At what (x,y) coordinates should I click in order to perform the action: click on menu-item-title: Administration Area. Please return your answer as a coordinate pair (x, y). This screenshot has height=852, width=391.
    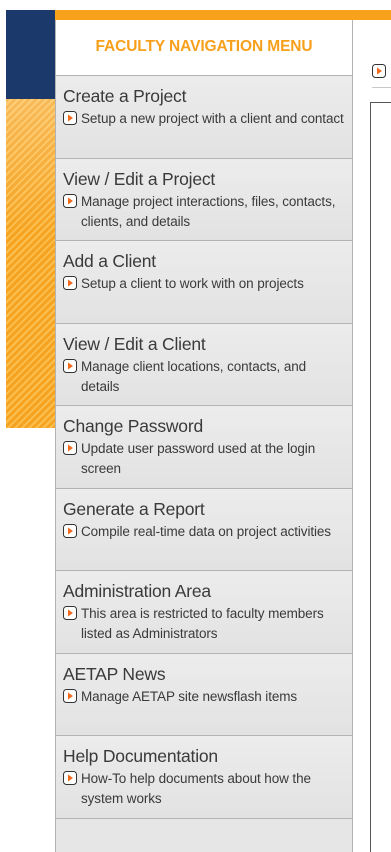
    Looking at the image, I should click on (203, 591).